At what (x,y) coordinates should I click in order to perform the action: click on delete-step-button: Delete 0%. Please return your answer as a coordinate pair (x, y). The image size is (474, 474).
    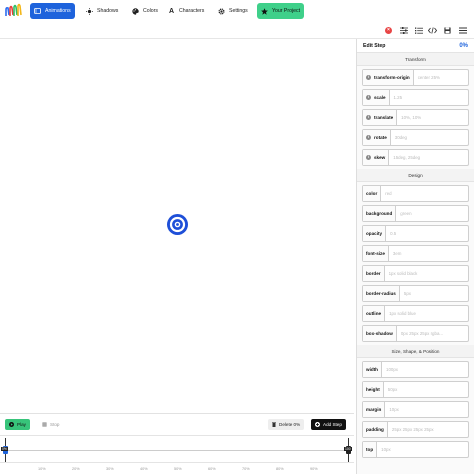
    Looking at the image, I should click on (286, 424).